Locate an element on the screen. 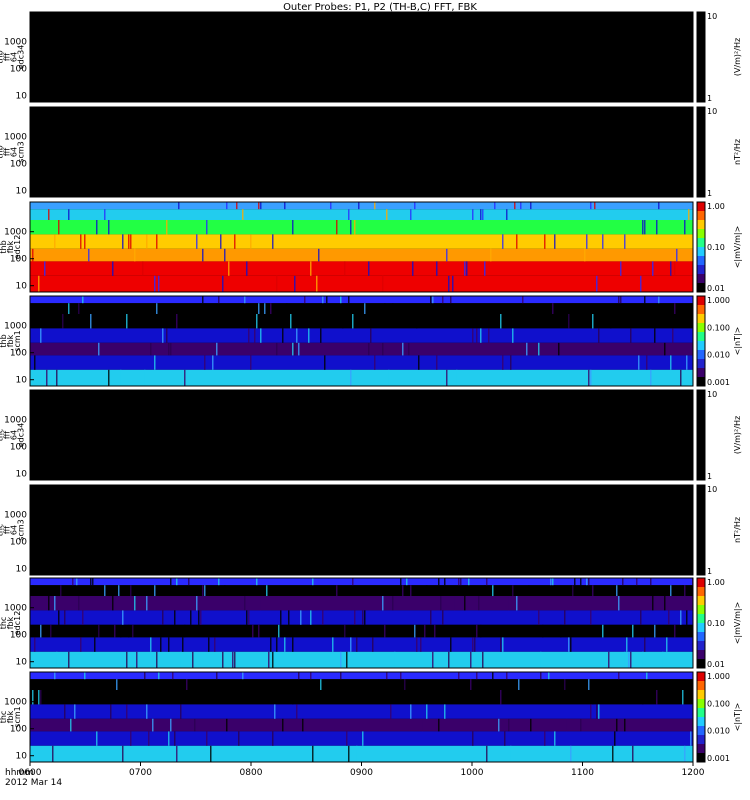  y-tick-label: 1000 is located at coordinates (15, 138).